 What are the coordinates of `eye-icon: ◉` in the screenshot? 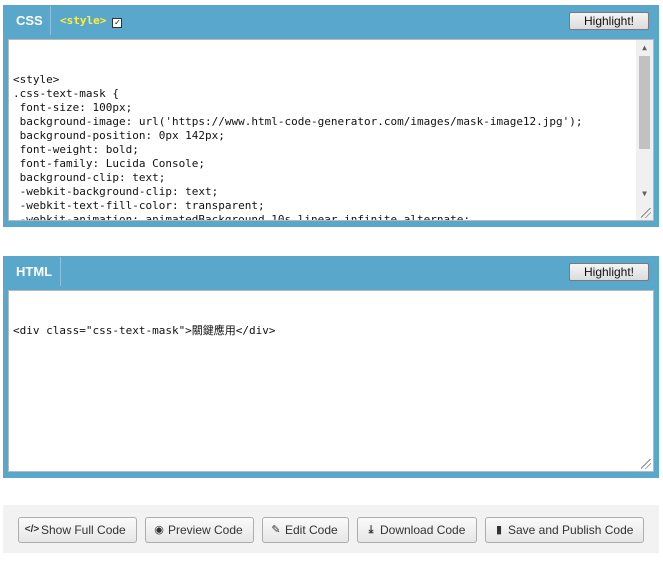 It's located at (159, 530).